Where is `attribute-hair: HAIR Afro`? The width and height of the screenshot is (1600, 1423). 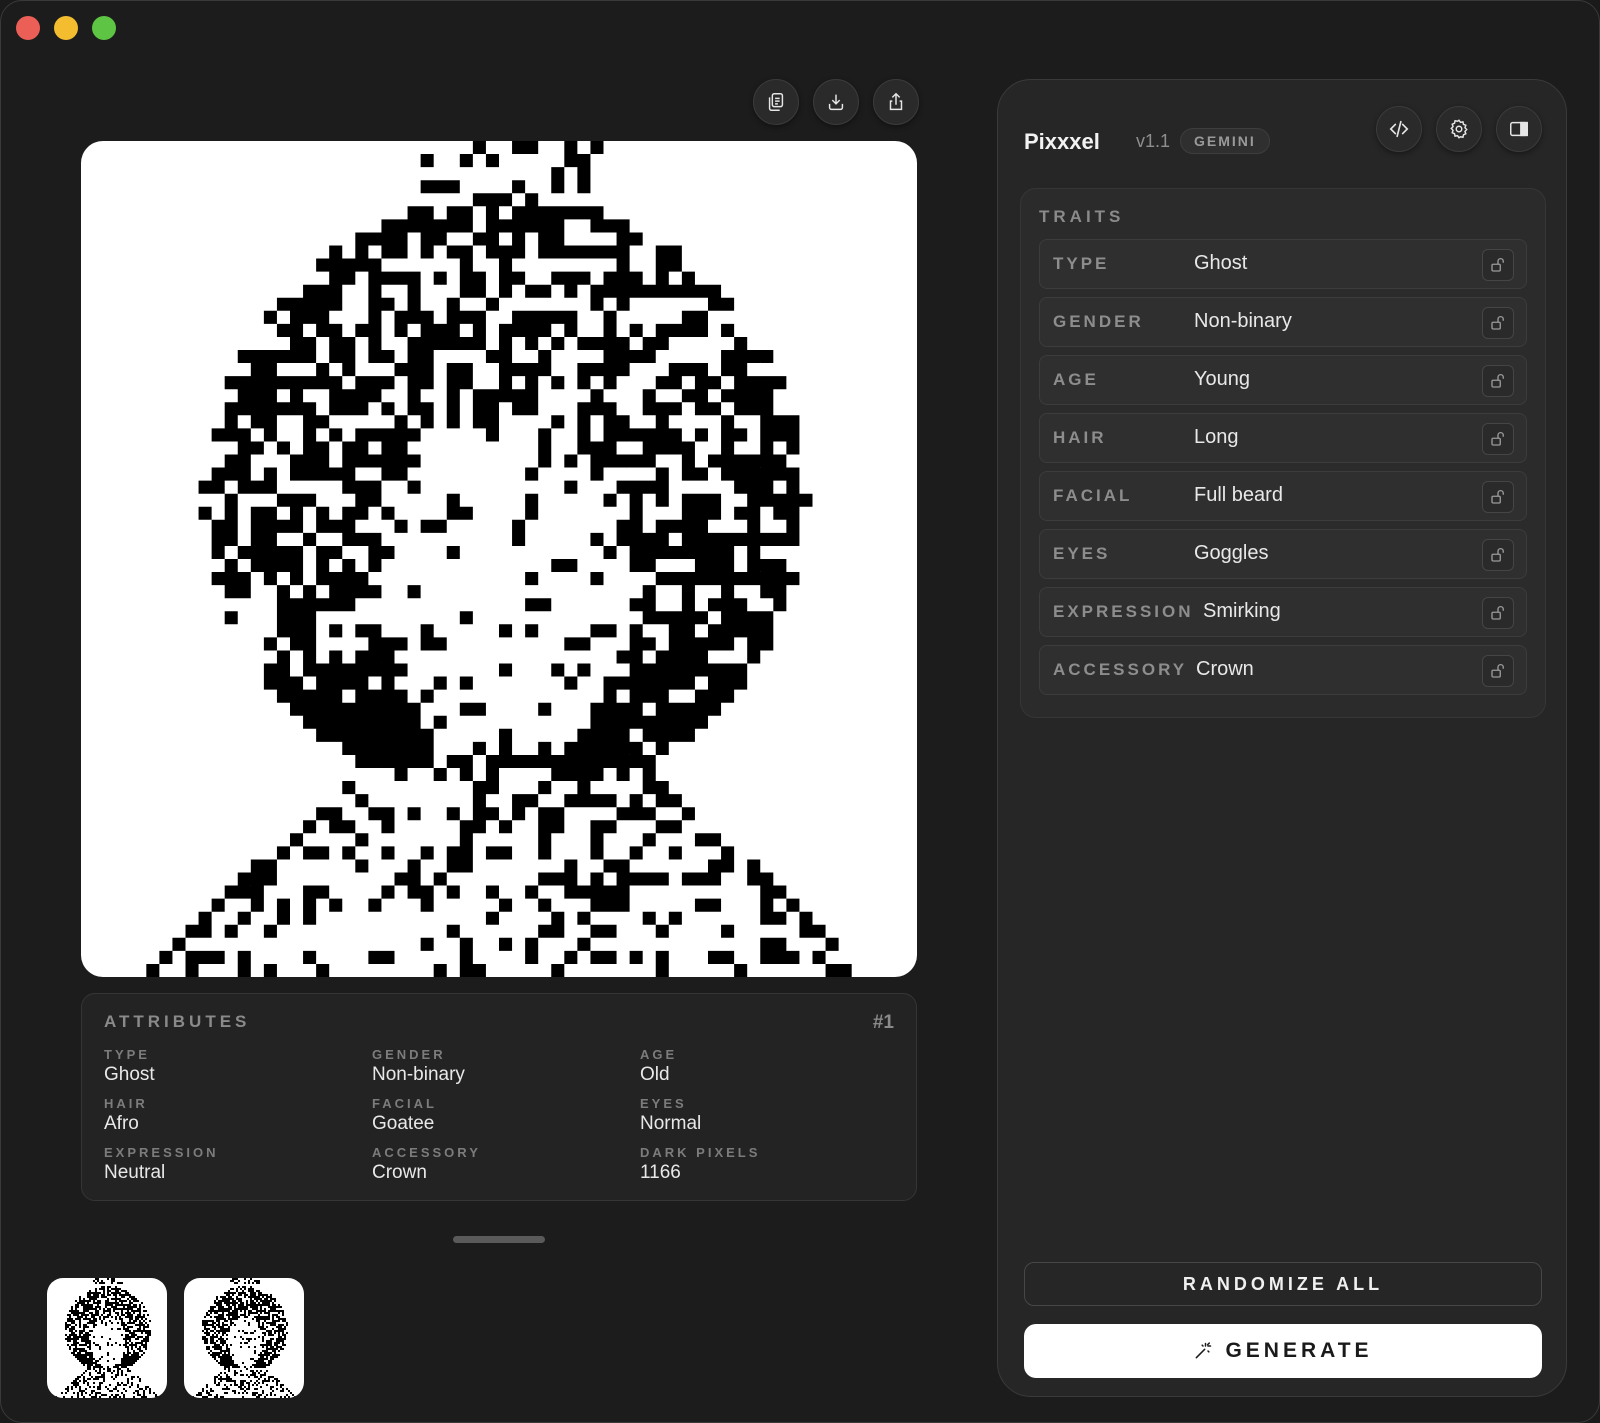 attribute-hair: HAIR Afro is located at coordinates (238, 1115).